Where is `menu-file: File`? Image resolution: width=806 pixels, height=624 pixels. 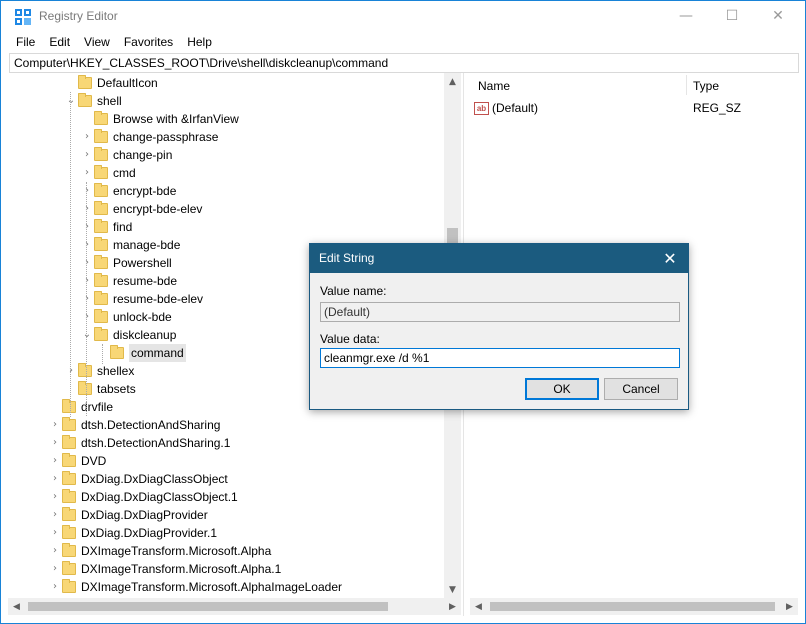
menu-file: File is located at coordinates (21, 42).